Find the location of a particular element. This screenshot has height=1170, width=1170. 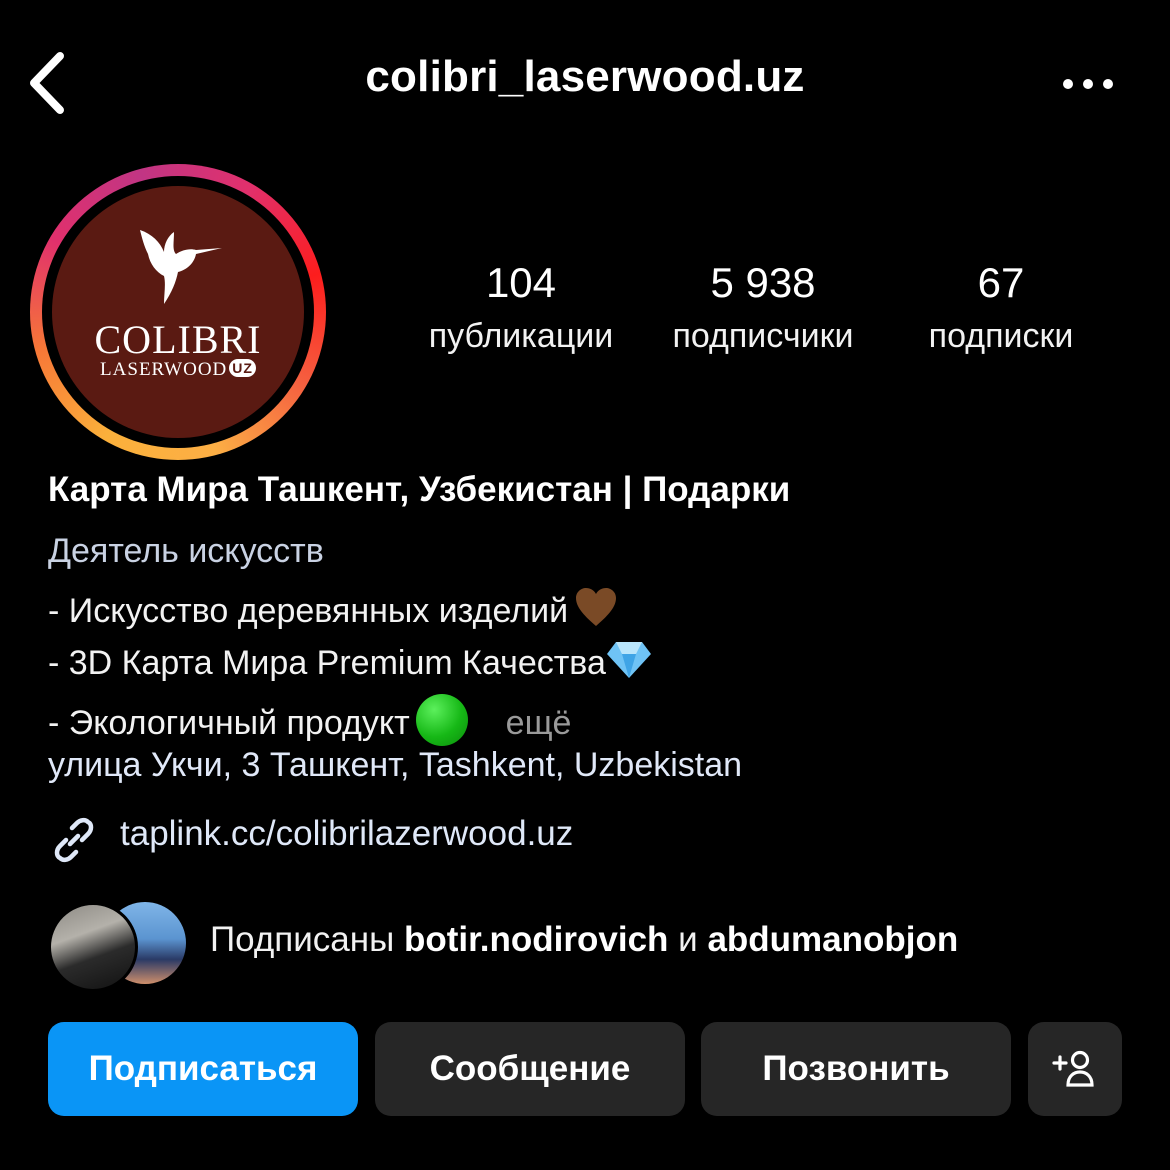

profile-username-title: colibri_laserwood.uz is located at coordinates (585, 76).